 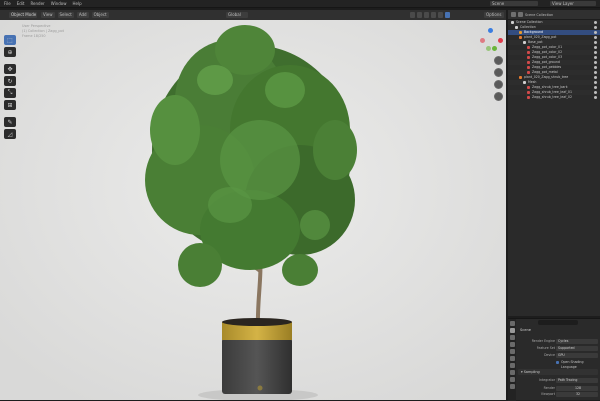 What do you see at coordinates (512, 344) in the screenshot?
I see `view-layer-tab-icon` at bounding box center [512, 344].